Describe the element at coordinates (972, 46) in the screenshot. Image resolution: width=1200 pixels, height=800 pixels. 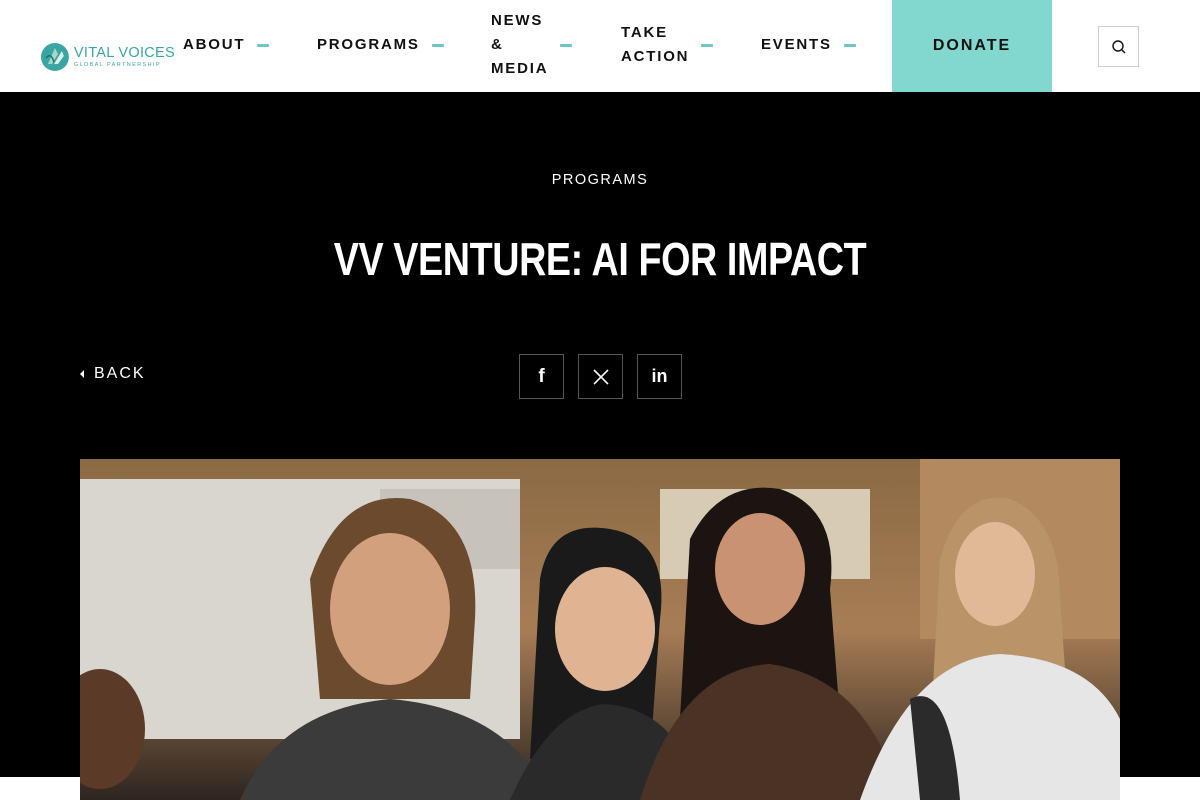
I see `donate-button: DONATE` at that location.